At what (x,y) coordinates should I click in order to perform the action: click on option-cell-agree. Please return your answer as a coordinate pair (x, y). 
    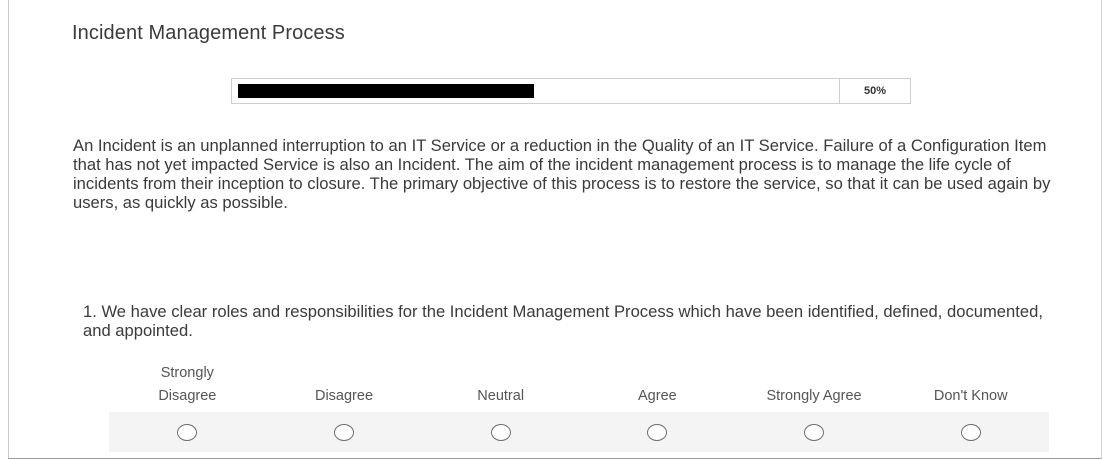
    Looking at the image, I should click on (657, 432).